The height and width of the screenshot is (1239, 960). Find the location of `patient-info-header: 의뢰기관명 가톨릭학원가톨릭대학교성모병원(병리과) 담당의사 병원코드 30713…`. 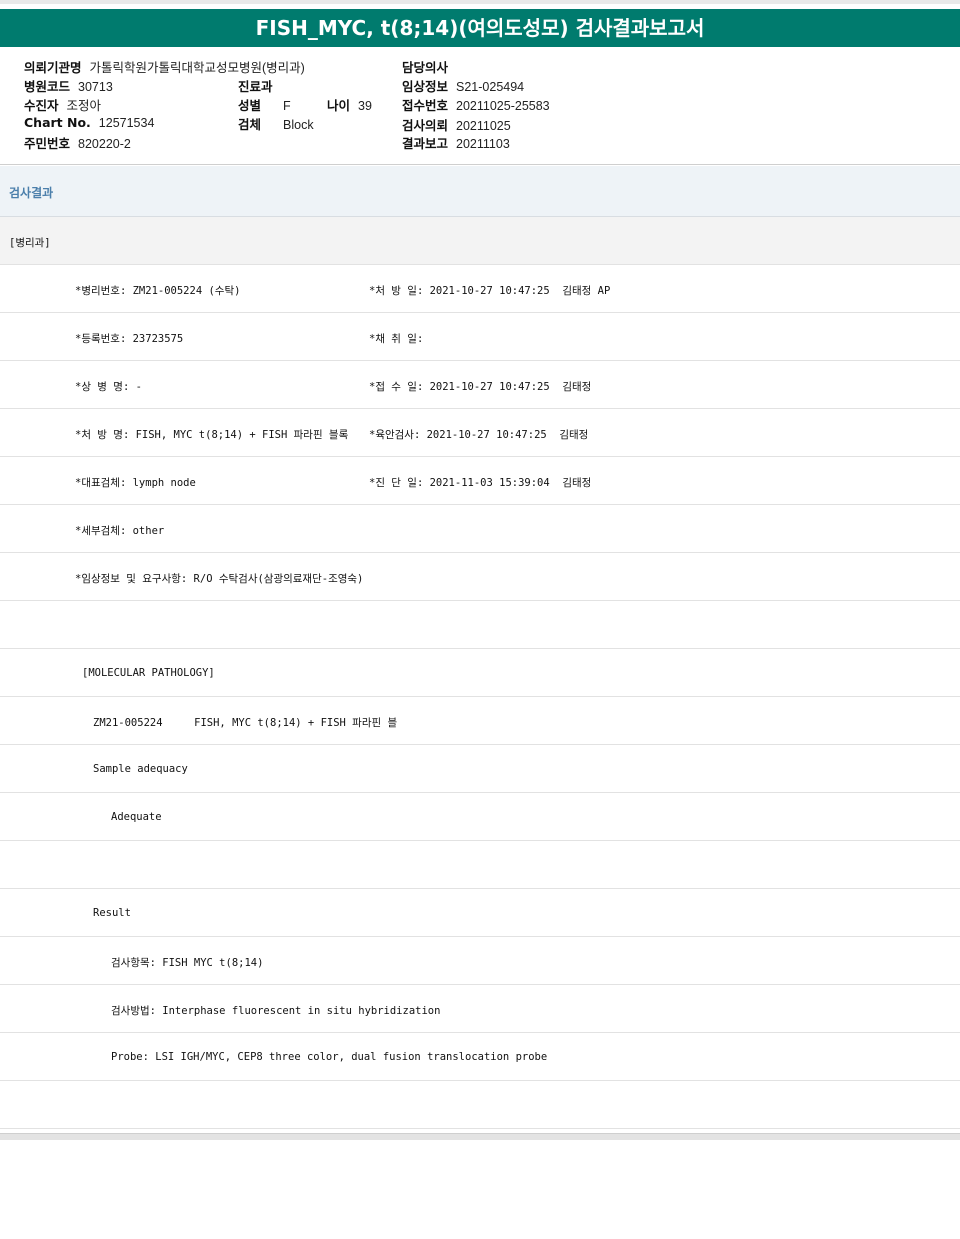

patient-info-header: 의뢰기관명 가톨릭학원가톨릭대학교성모병원(병리과) 담당의사 병원코드 30713… is located at coordinates (480, 107).